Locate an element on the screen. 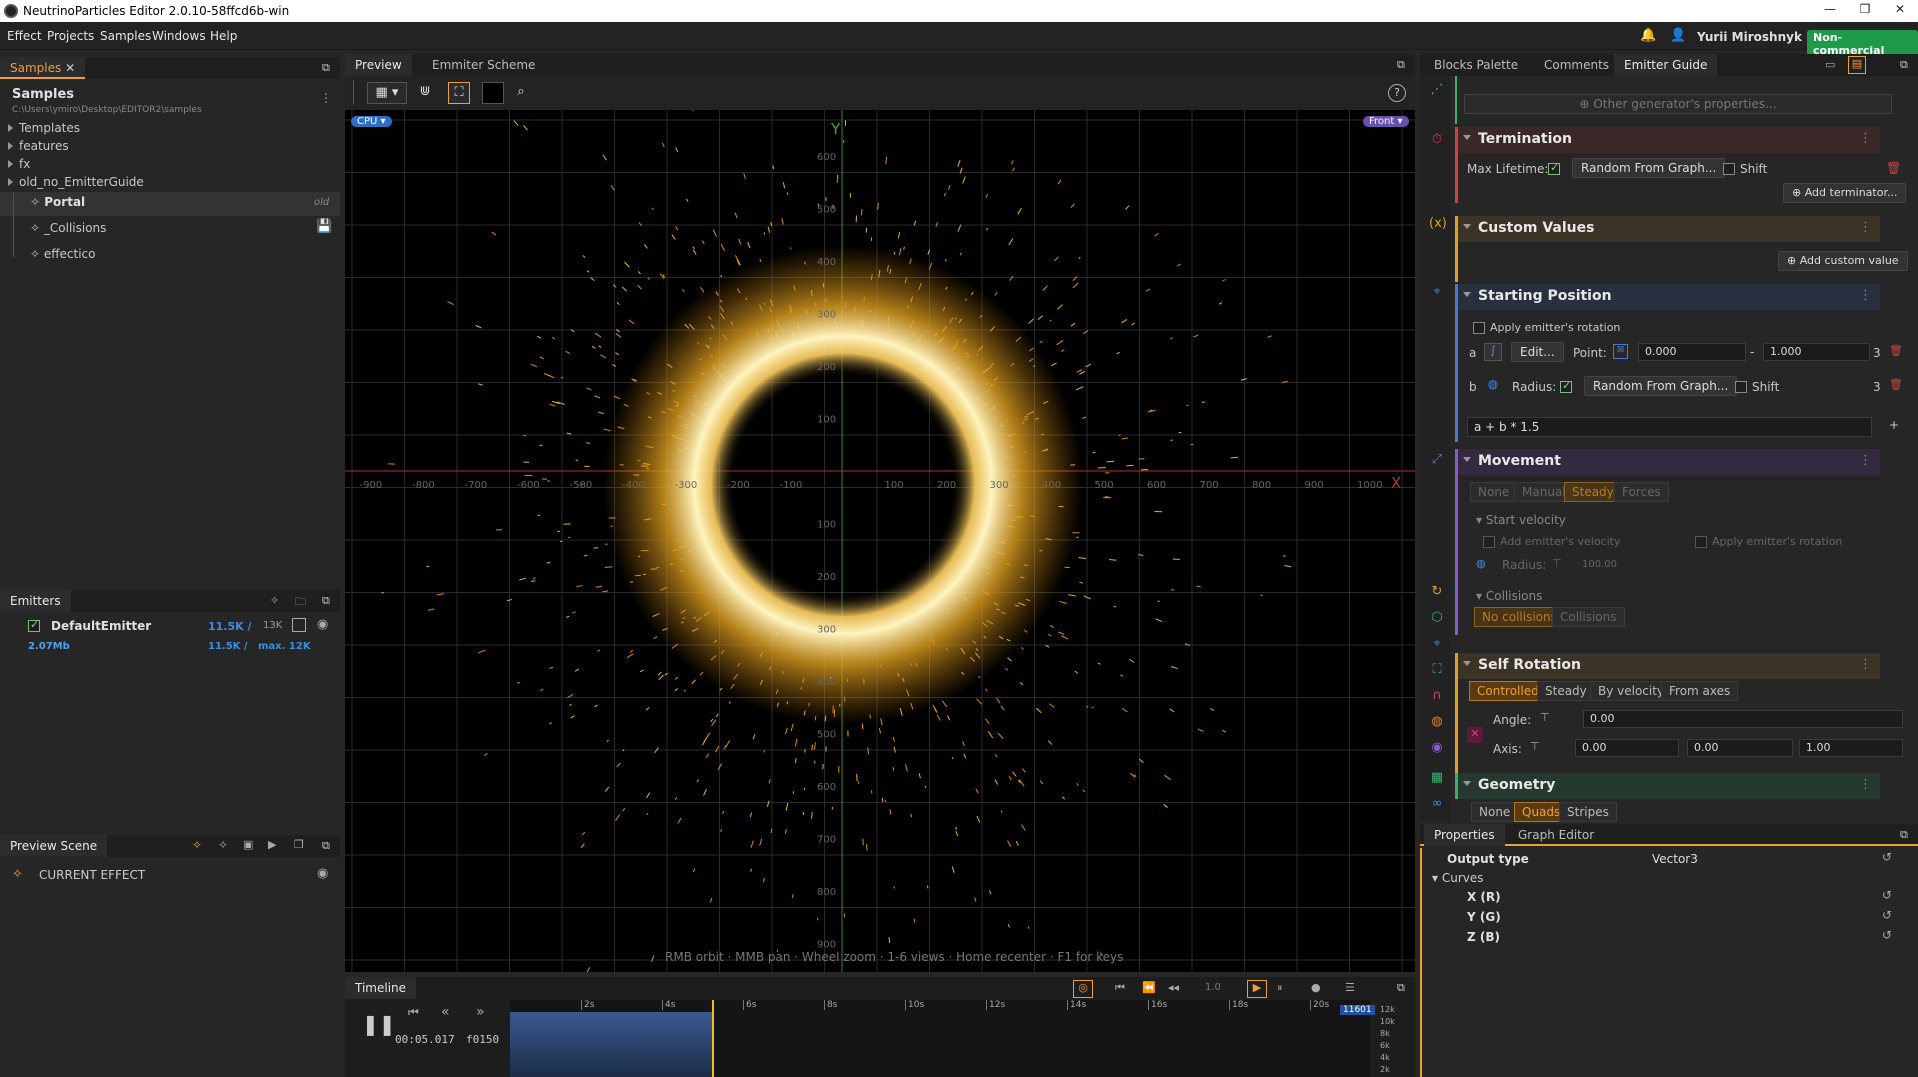  rewind-icon: ◂◂ is located at coordinates (1173, 987).